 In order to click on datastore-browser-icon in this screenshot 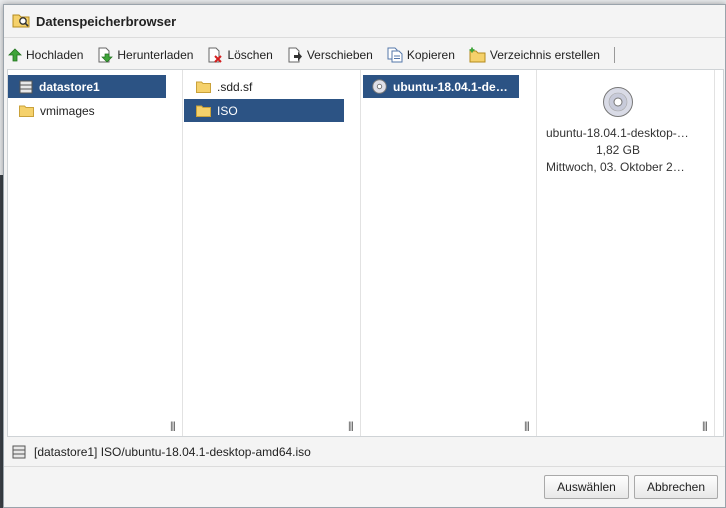, I will do `click(21, 21)`.